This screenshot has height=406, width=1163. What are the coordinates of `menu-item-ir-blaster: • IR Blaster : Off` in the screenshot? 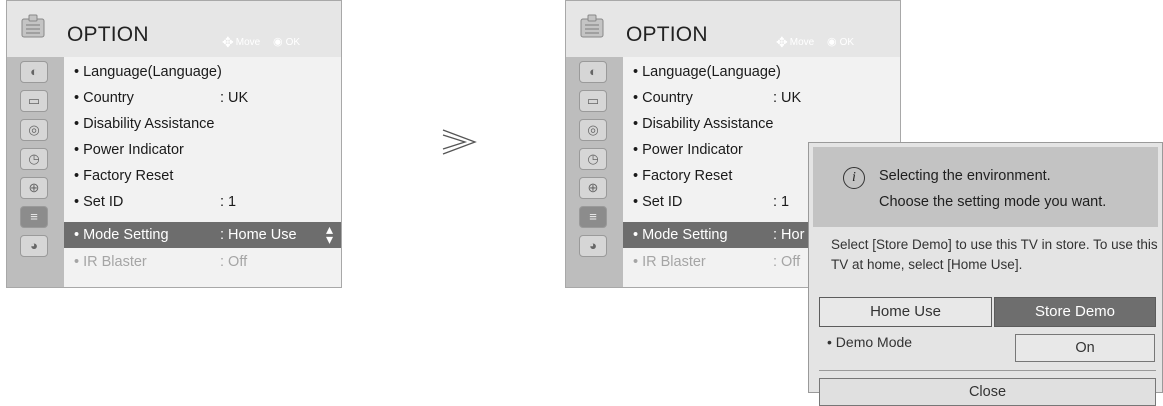 It's located at (202, 262).